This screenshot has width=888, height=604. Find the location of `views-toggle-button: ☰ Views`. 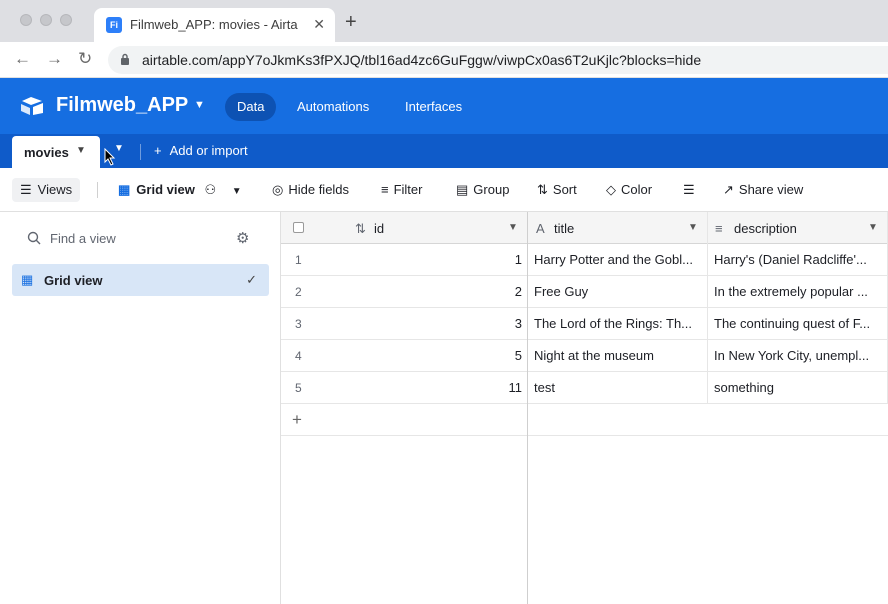

views-toggle-button: ☰ Views is located at coordinates (46, 190).